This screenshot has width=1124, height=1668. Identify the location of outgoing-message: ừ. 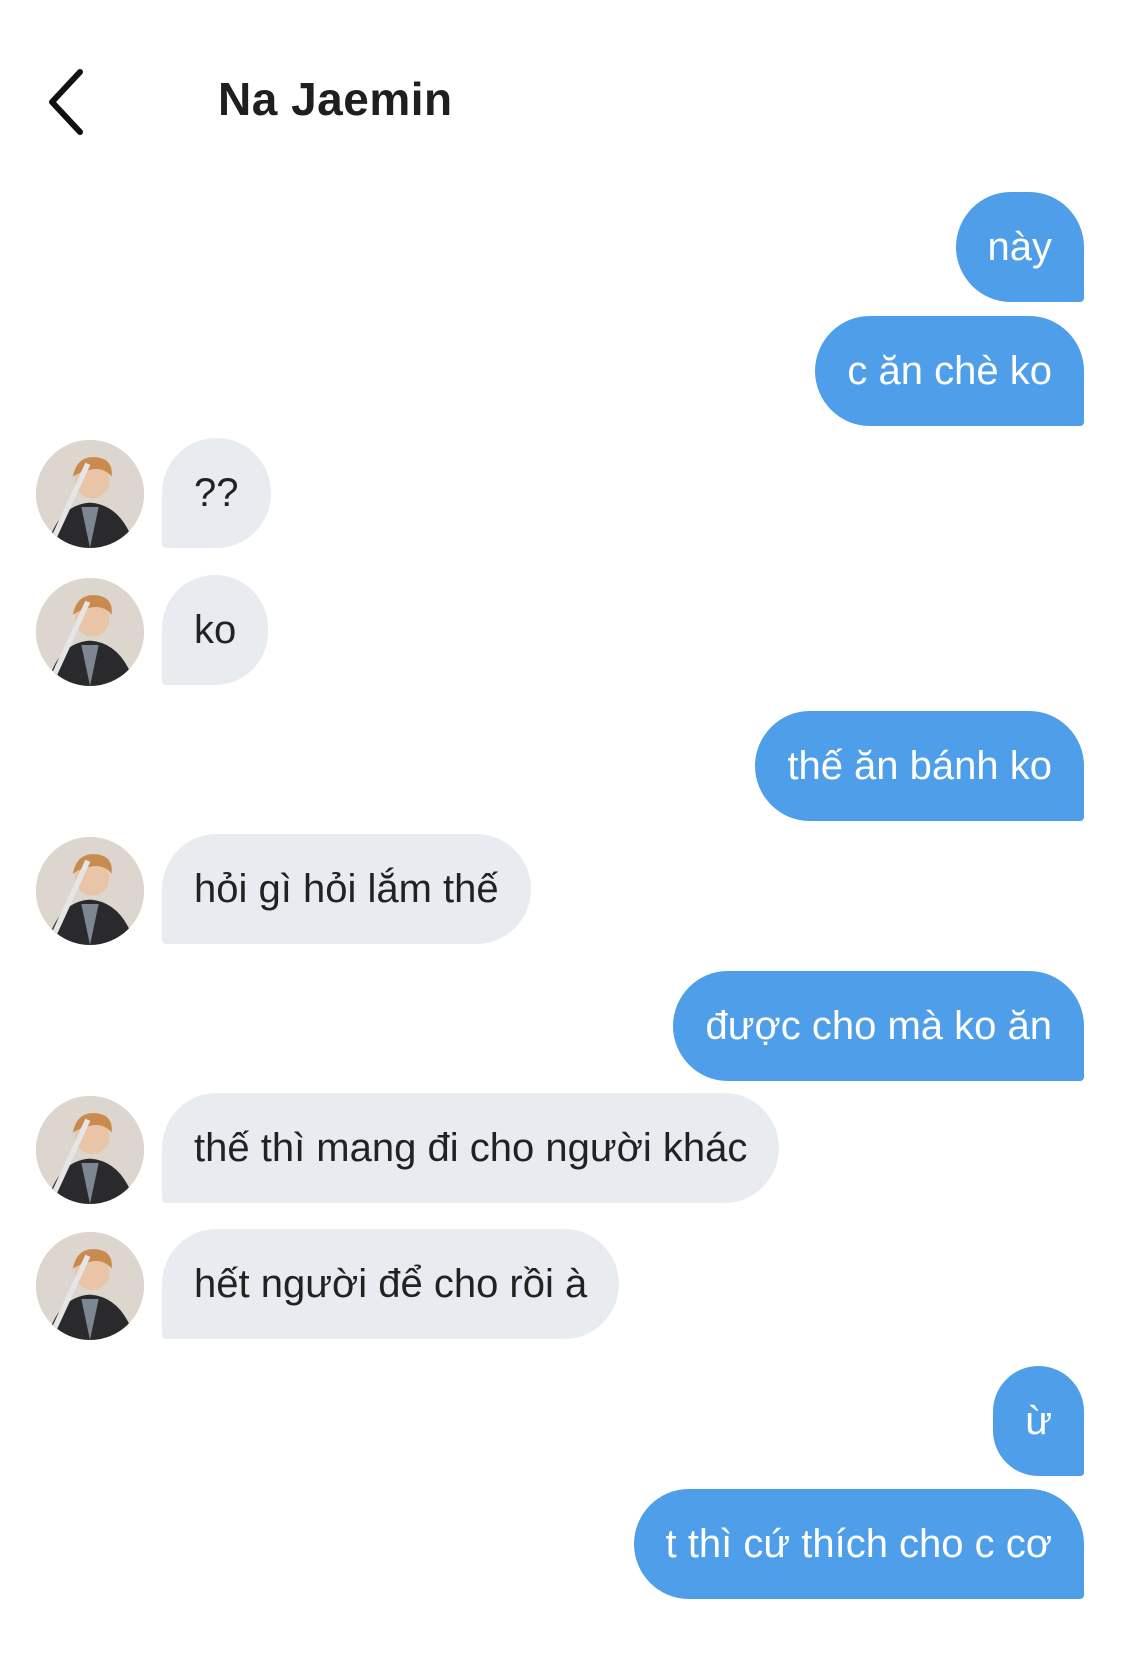
(1038, 1421).